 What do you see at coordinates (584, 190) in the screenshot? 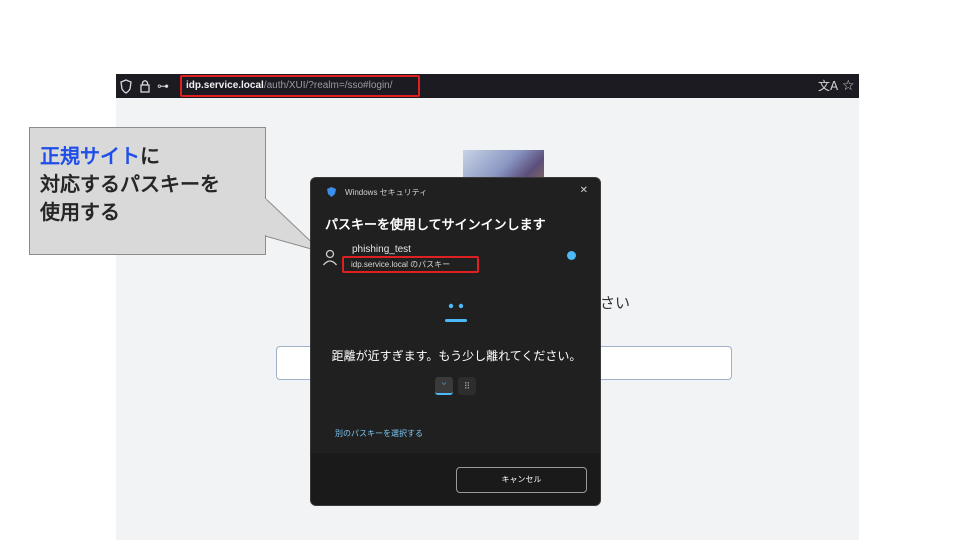
I see `close-icon: ✕` at bounding box center [584, 190].